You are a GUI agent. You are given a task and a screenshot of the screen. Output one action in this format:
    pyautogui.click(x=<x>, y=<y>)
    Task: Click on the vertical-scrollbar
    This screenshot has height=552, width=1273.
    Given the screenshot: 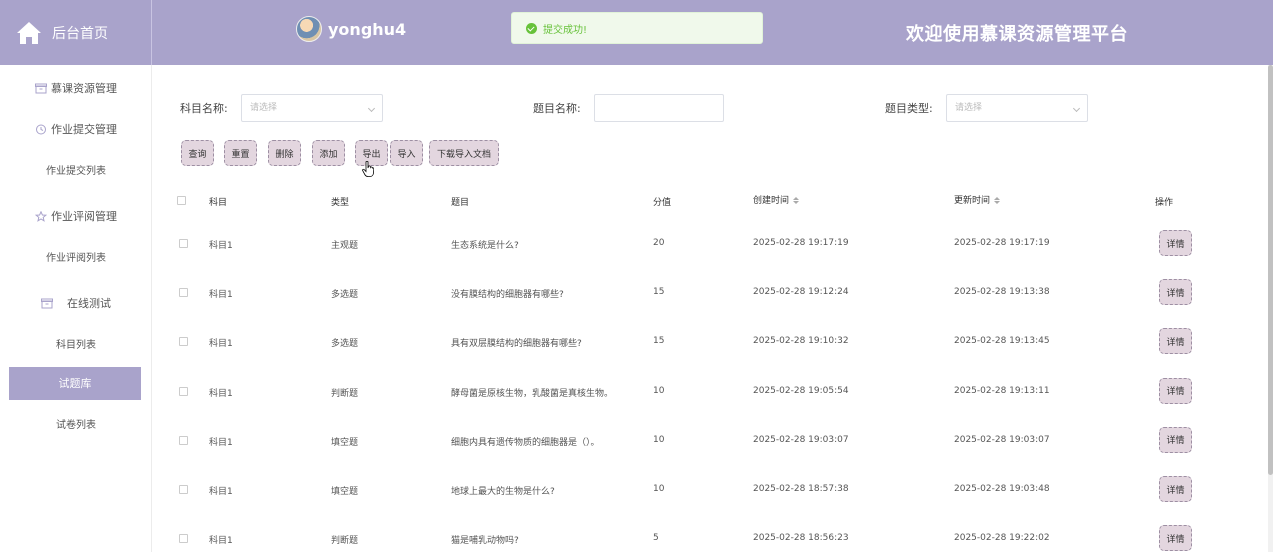 What is the action you would take?
    pyautogui.click(x=1270, y=308)
    